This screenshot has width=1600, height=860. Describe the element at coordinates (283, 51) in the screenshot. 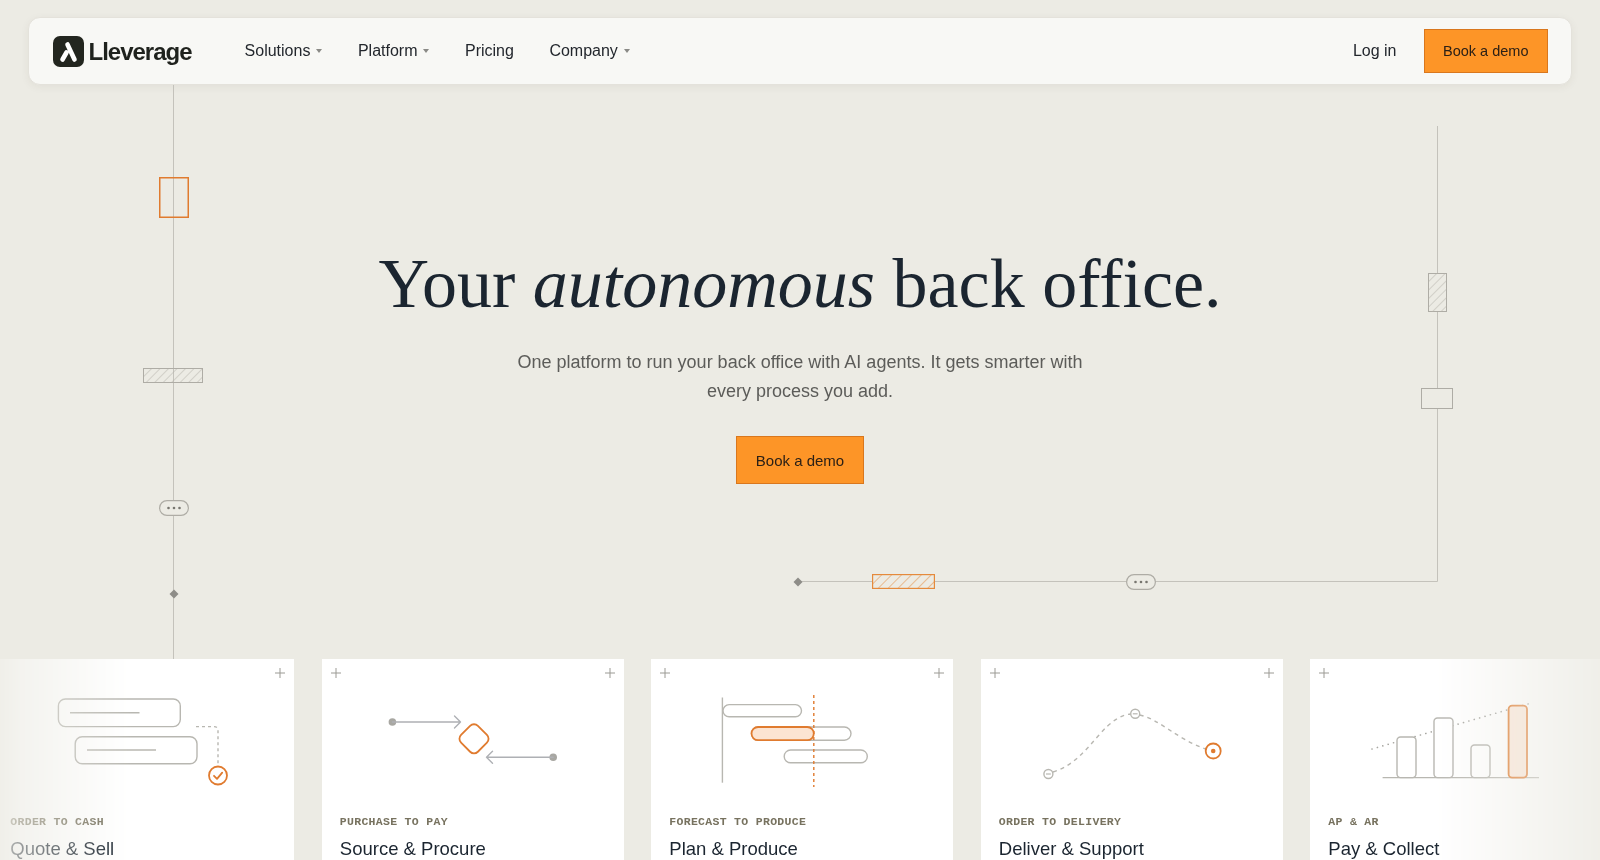

I see `nav-link: Solutions` at that location.